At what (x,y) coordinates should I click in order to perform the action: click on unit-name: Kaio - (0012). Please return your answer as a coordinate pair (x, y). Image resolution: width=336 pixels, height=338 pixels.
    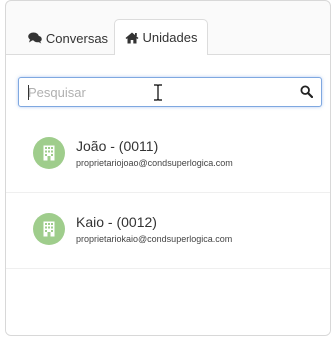
    Looking at the image, I should click on (116, 222).